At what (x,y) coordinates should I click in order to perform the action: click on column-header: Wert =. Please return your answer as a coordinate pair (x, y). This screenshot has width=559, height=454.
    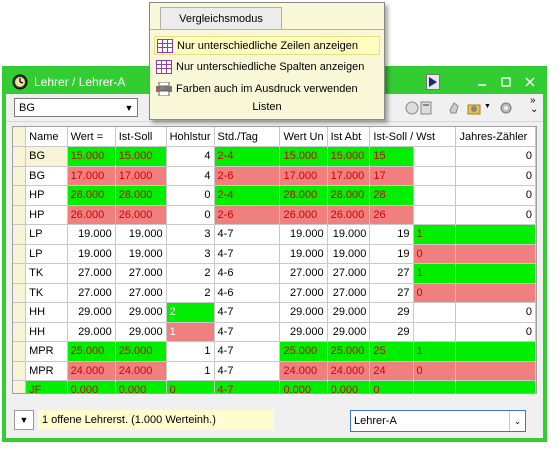
    Looking at the image, I should click on (91, 137).